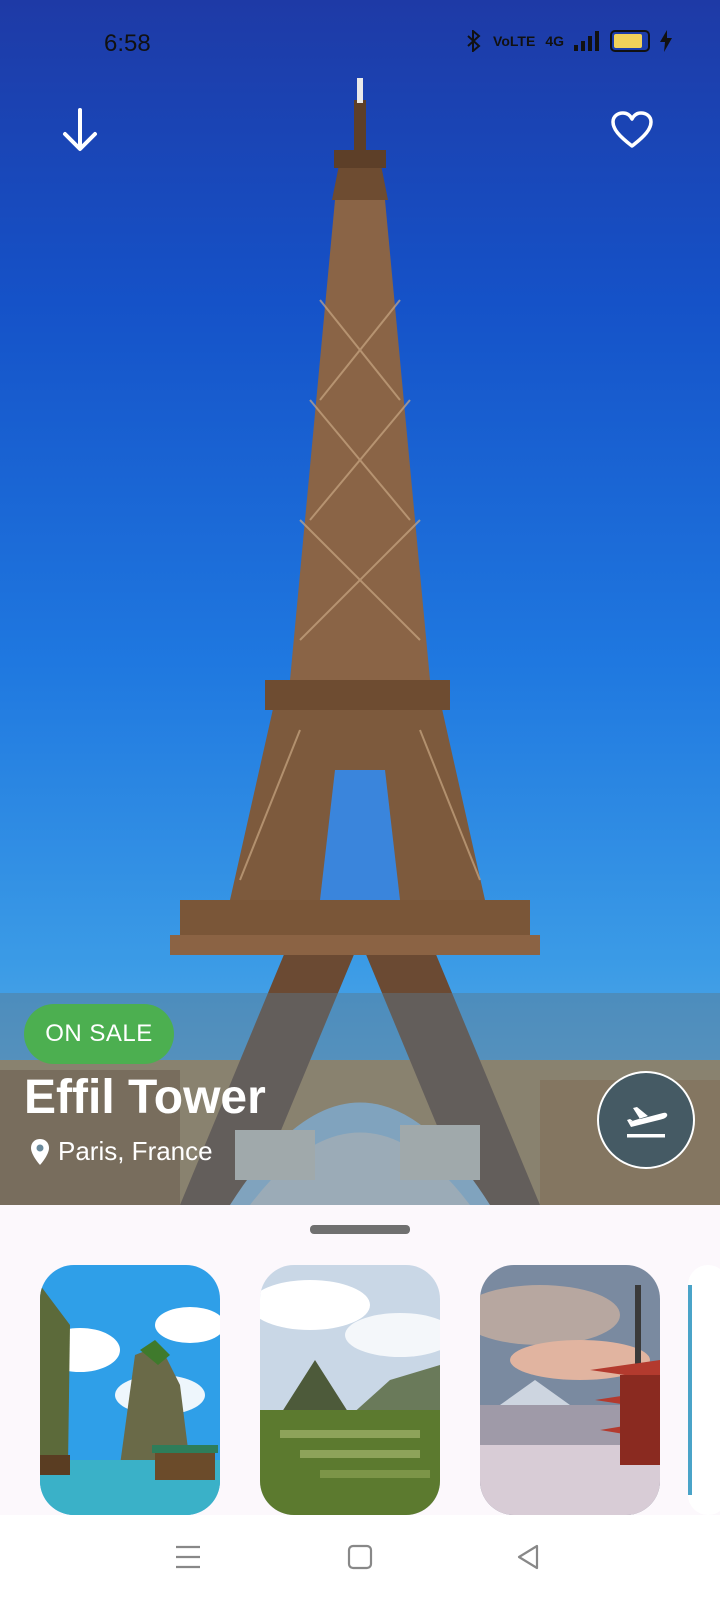 The width and height of the screenshot is (720, 1600). I want to click on flight-takeoff-icon, so click(647, 1122).